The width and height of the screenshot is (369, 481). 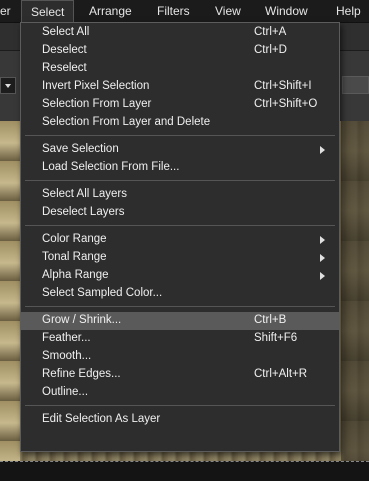 I want to click on menu-item-shortcut: Ctrl+Shift+O, so click(x=286, y=104).